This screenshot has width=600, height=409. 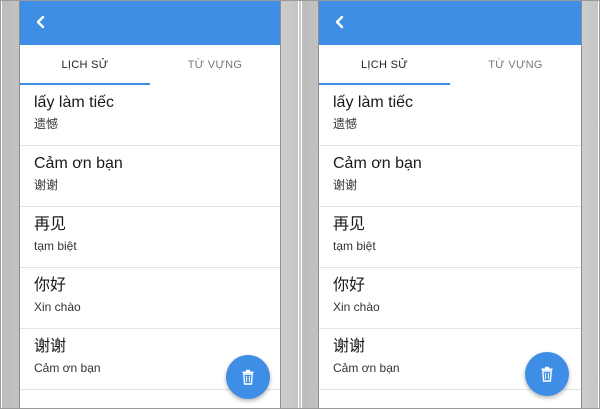 I want to click on panel-divider, so click(x=300, y=204).